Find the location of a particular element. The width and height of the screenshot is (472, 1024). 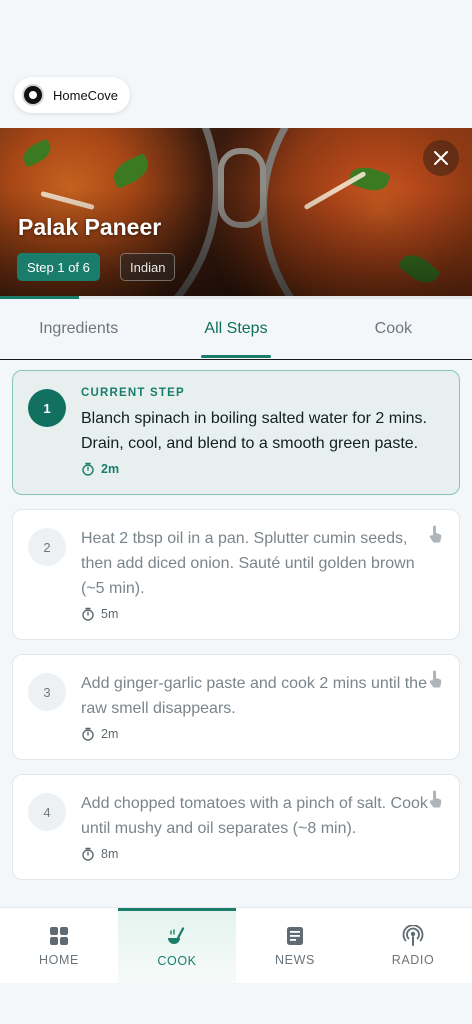

hero-shade is located at coordinates (236, 243).